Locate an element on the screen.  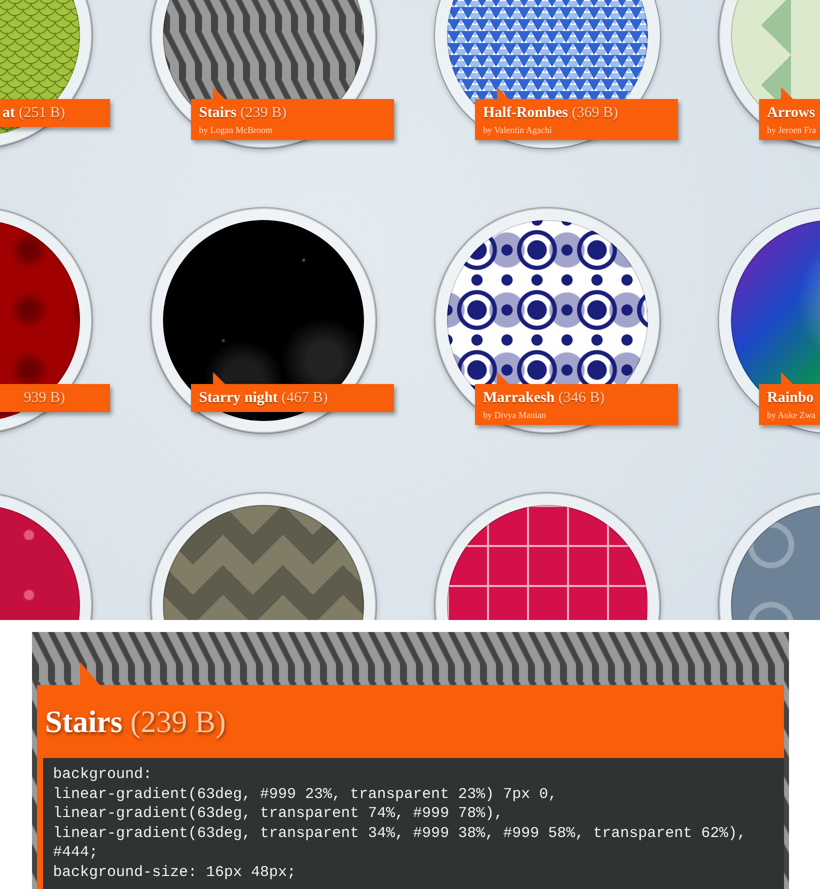
pattern-title: Arrows is located at coordinates (793, 113).